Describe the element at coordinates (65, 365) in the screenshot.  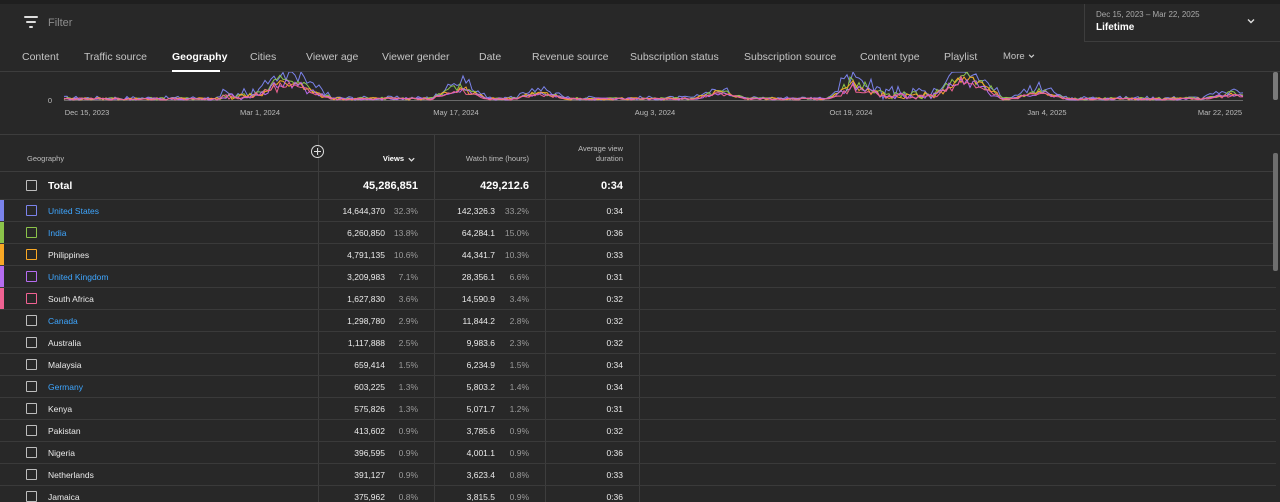
I see `country-name: Malaysia` at that location.